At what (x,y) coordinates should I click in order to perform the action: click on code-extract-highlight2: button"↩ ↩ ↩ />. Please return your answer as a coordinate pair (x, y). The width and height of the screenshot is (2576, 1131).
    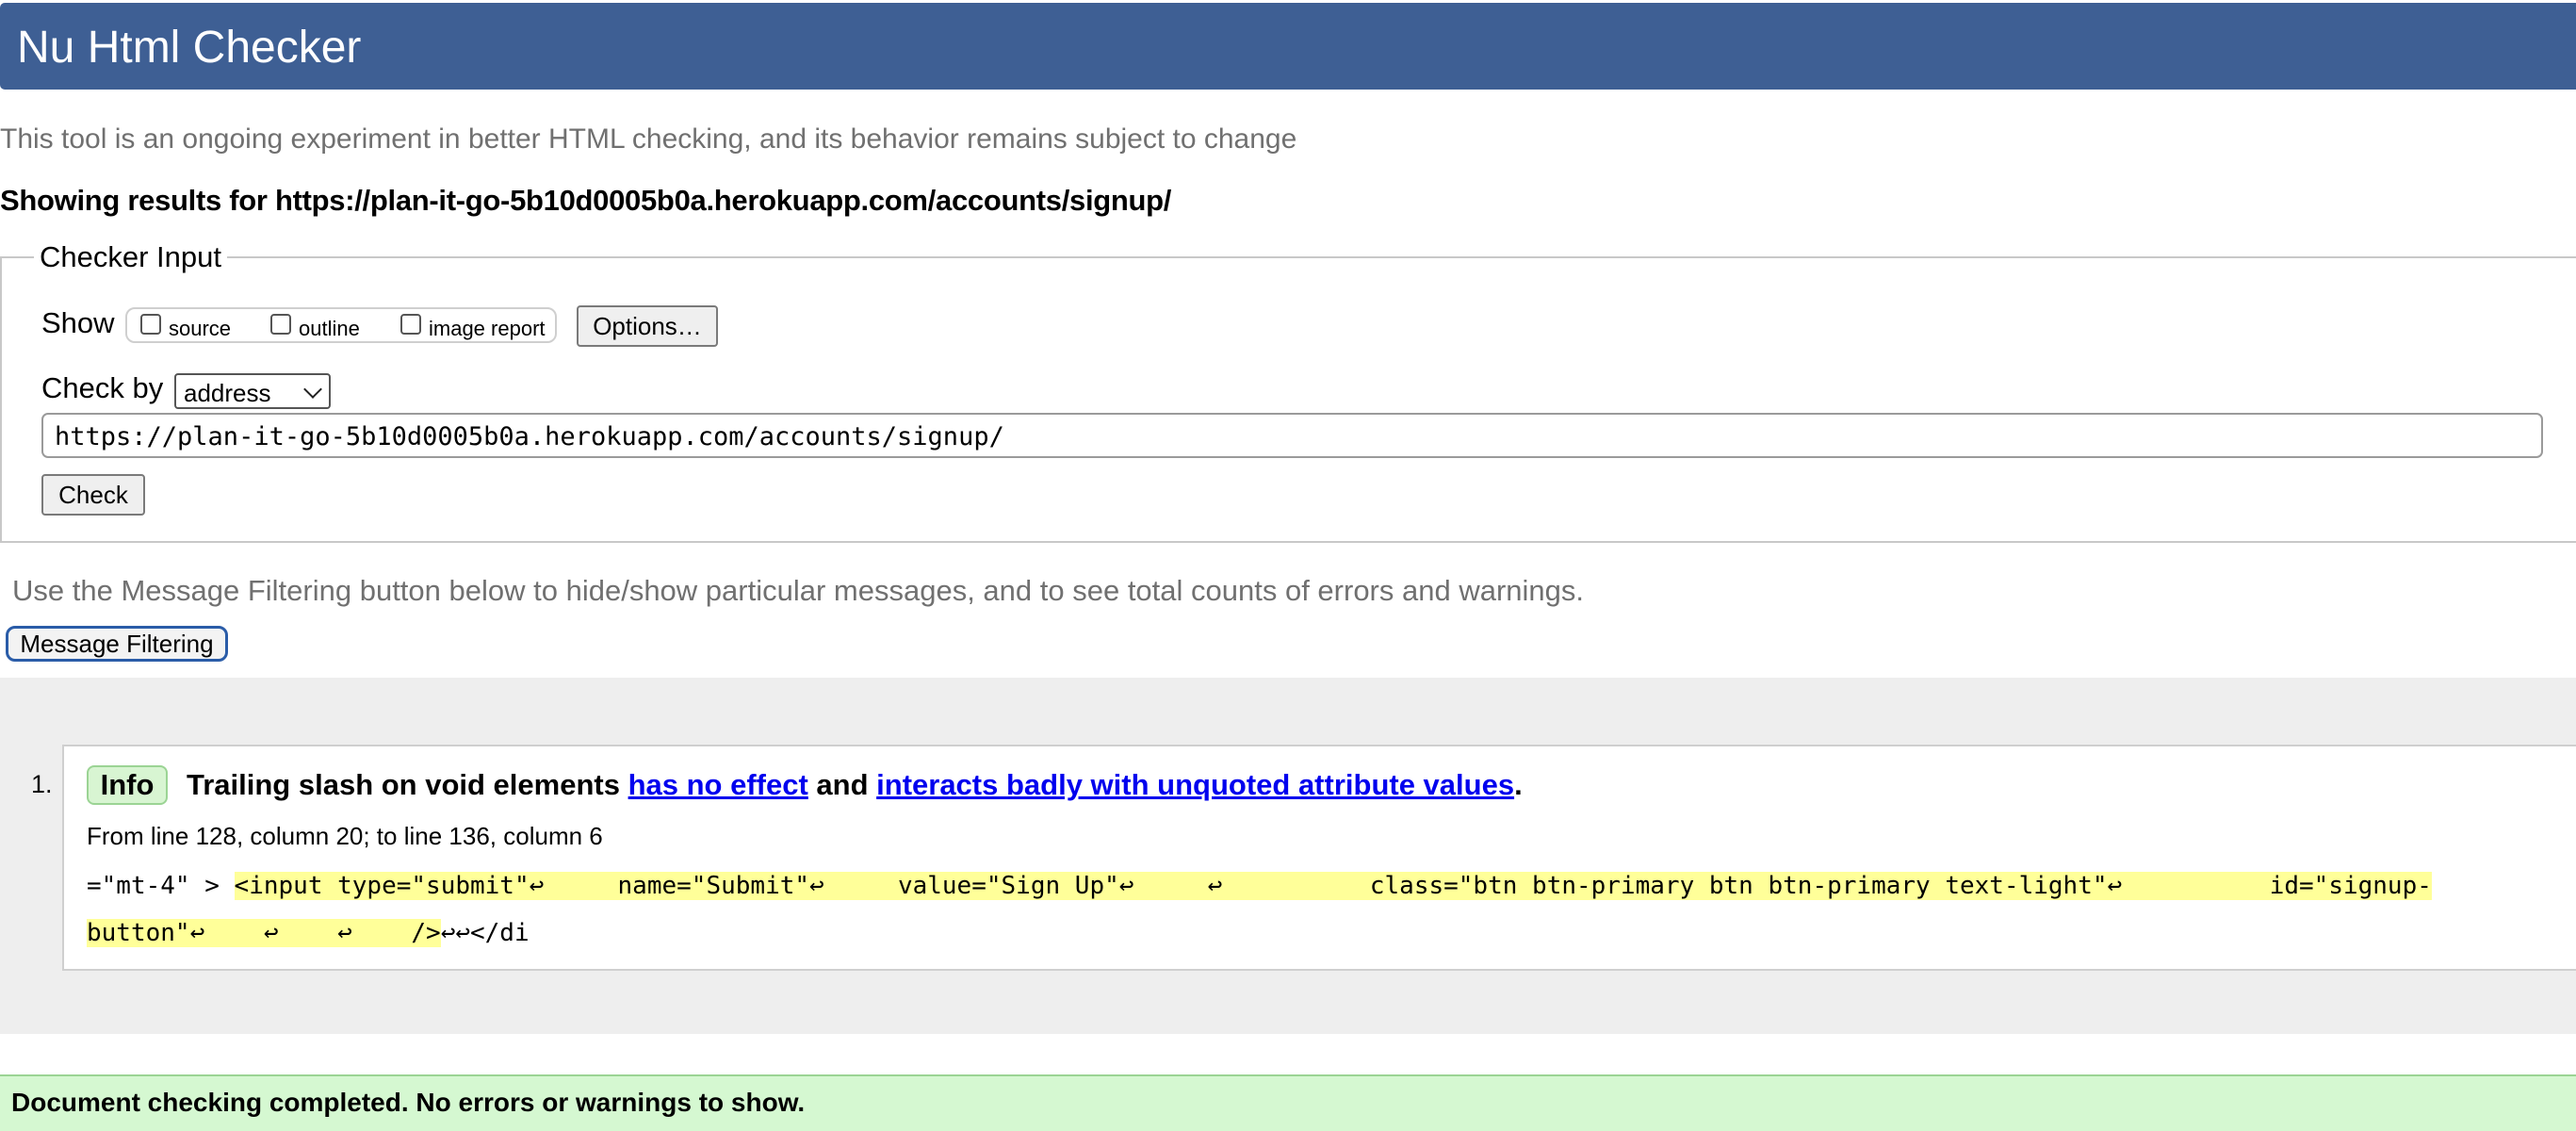
    Looking at the image, I should click on (264, 933).